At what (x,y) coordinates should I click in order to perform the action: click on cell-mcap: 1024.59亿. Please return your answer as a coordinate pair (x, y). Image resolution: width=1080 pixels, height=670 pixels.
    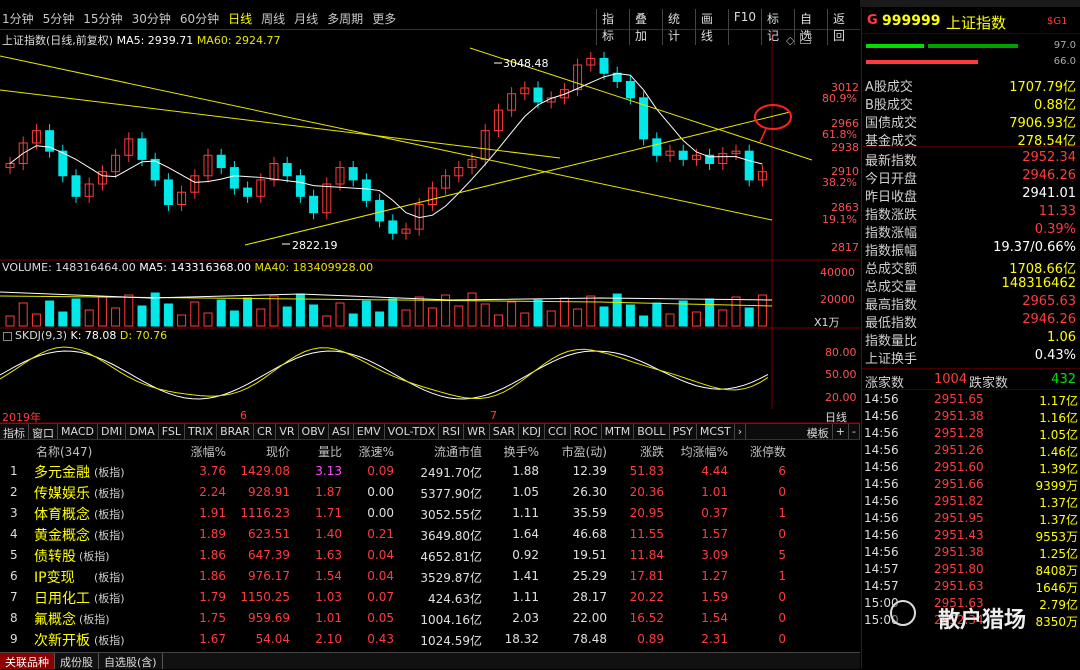
    Looking at the image, I should click on (451, 641).